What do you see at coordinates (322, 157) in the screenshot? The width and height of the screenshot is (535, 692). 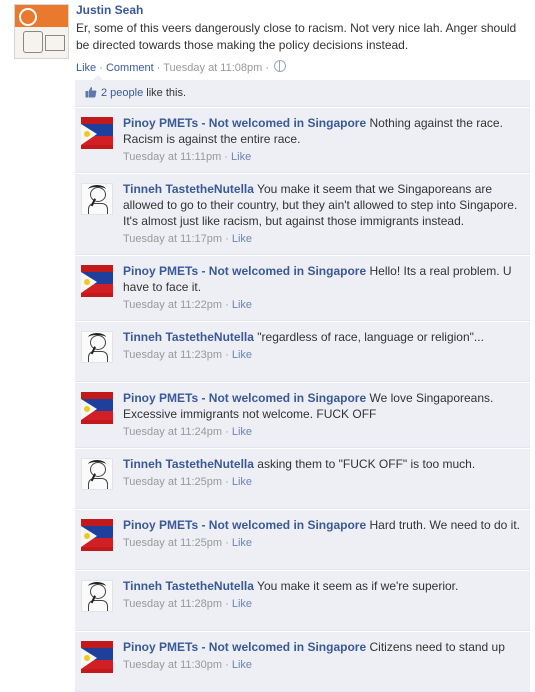 I see `comment-meta: Tuesday at 11:11pm · Like` at bounding box center [322, 157].